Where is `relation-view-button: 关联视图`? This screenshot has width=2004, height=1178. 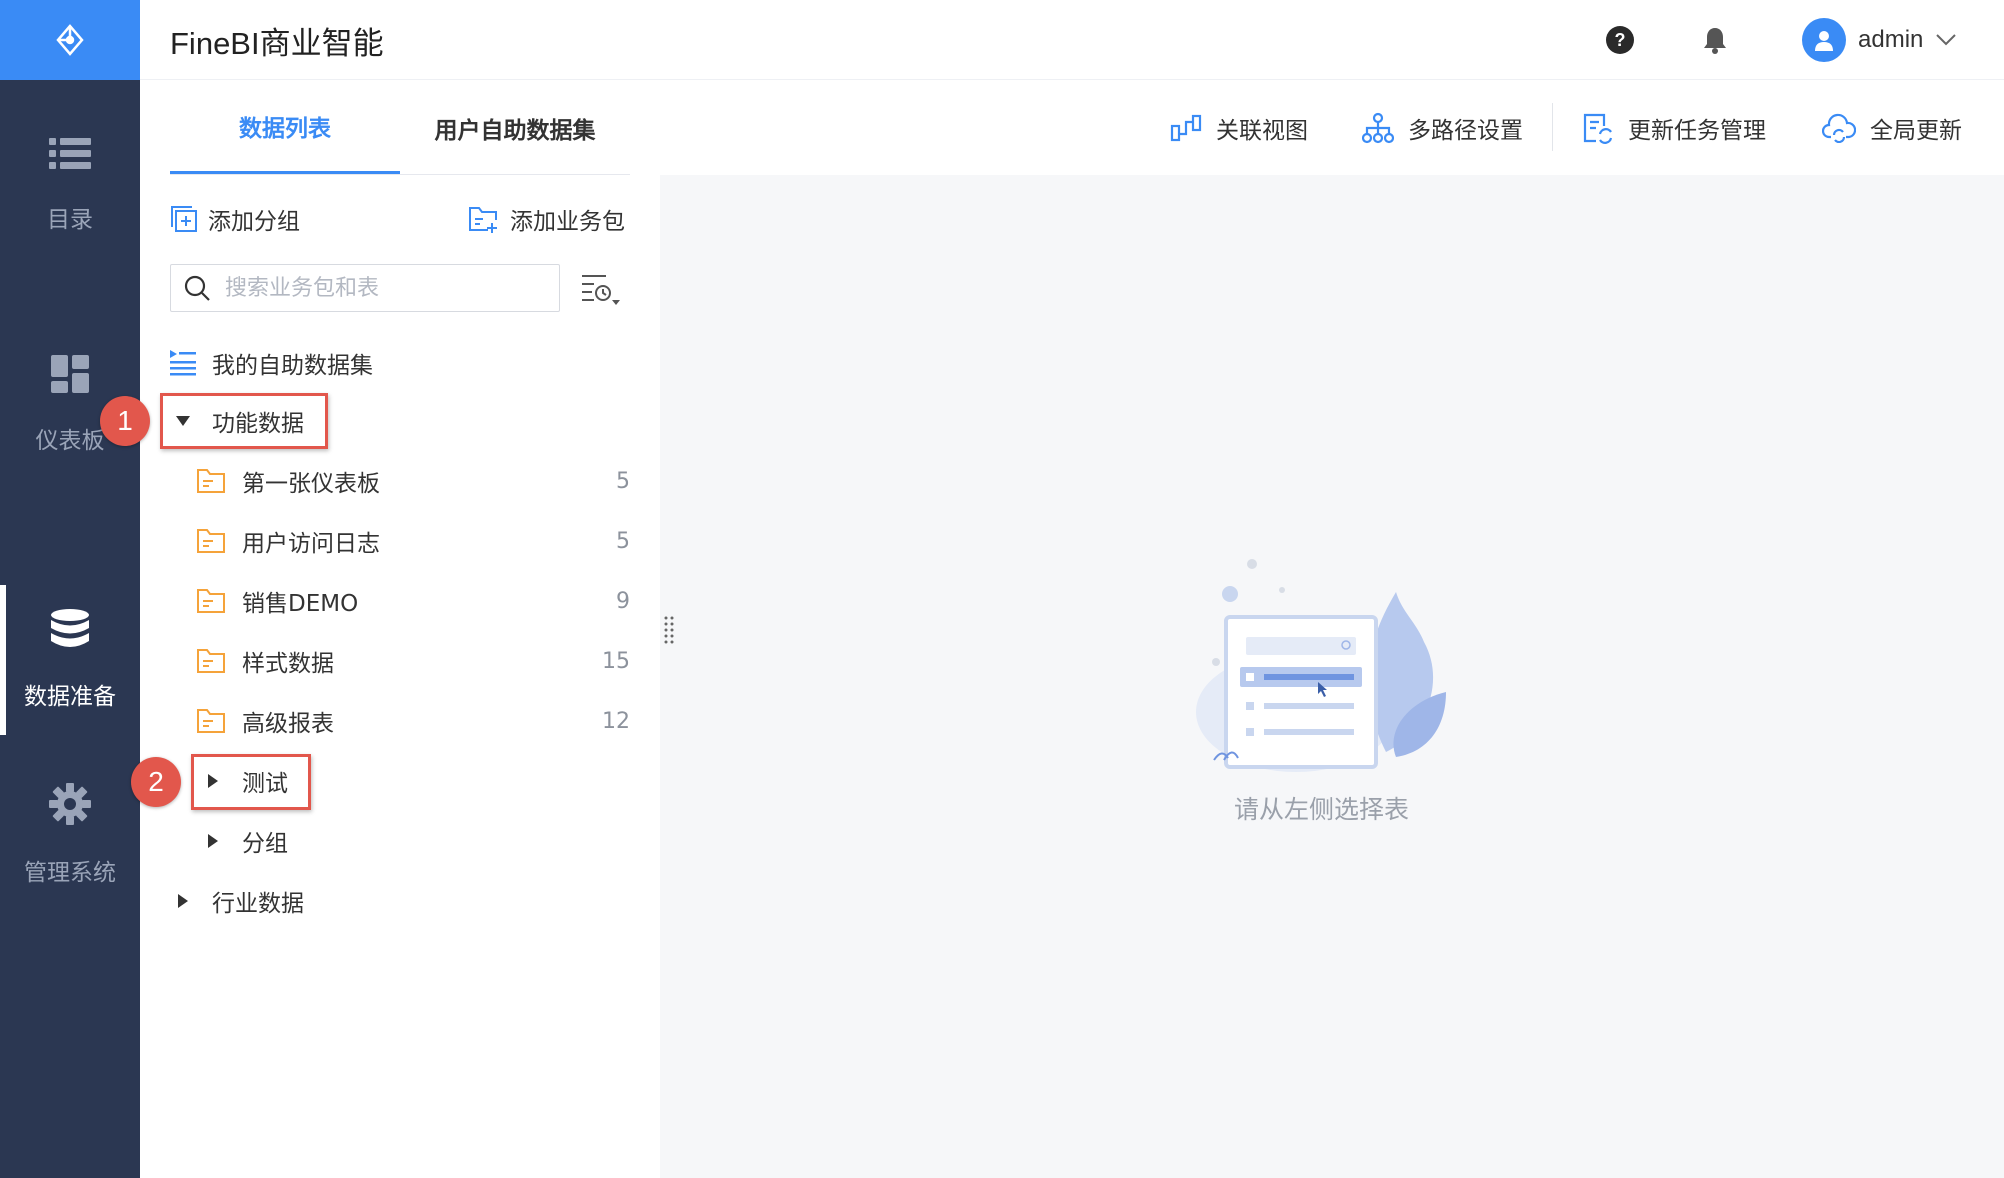 relation-view-button: 关联视图 is located at coordinates (1239, 128).